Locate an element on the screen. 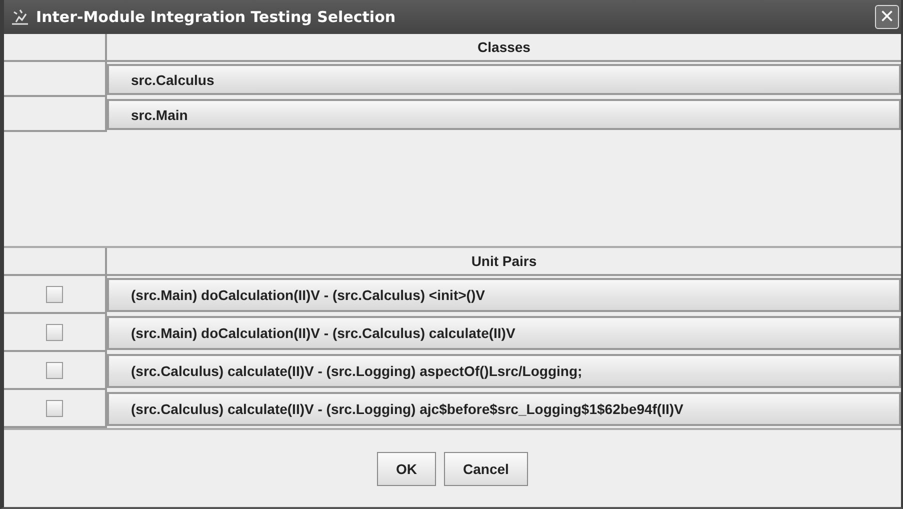 This screenshot has height=509, width=903. table-cell: (src.Calculus) calculate(II)V - (src.Logging) aspectOf()Lsrc/Logging; is located at coordinates (504, 371).